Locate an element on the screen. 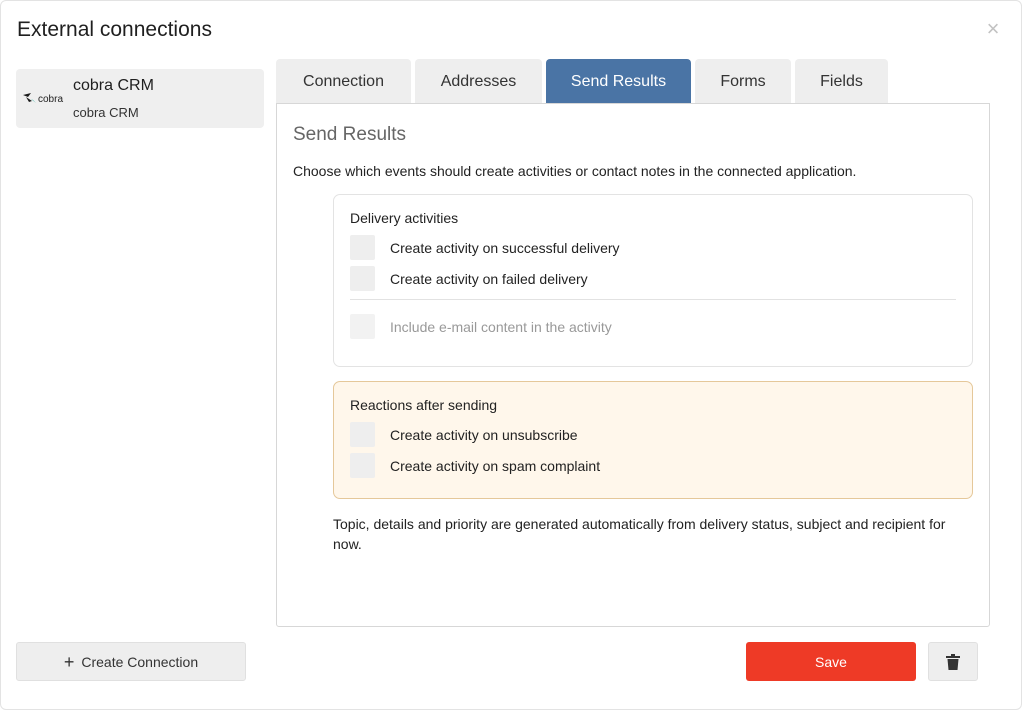 The image size is (1022, 710). successful-delivery-checkbox is located at coordinates (362, 247).